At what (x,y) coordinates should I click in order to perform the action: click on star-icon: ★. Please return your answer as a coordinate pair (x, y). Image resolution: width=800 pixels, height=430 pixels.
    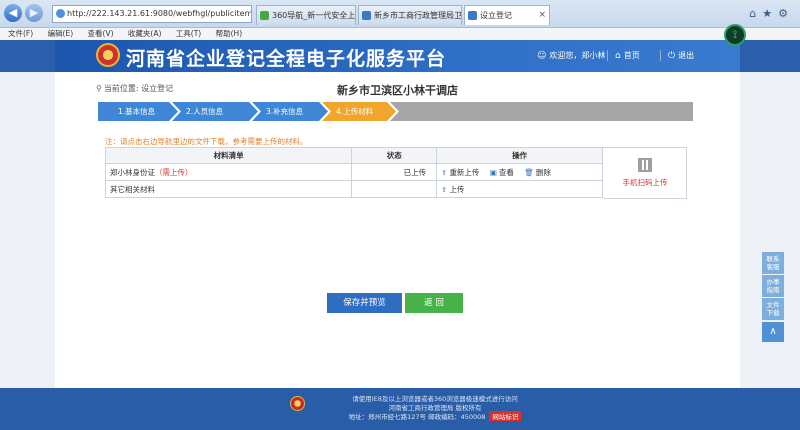
    Looking at the image, I should click on (770, 13).